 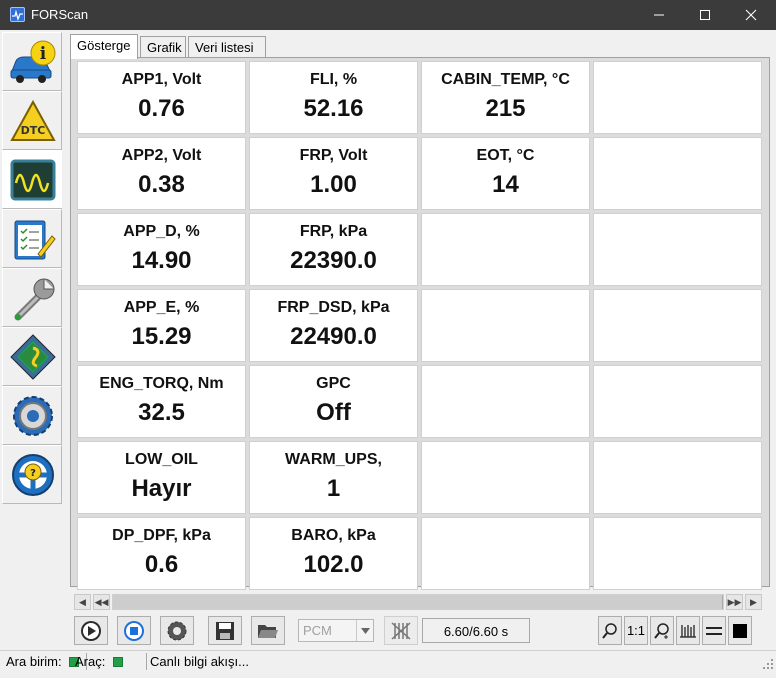 I want to click on gauge-value: 22490.0, so click(x=333, y=336).